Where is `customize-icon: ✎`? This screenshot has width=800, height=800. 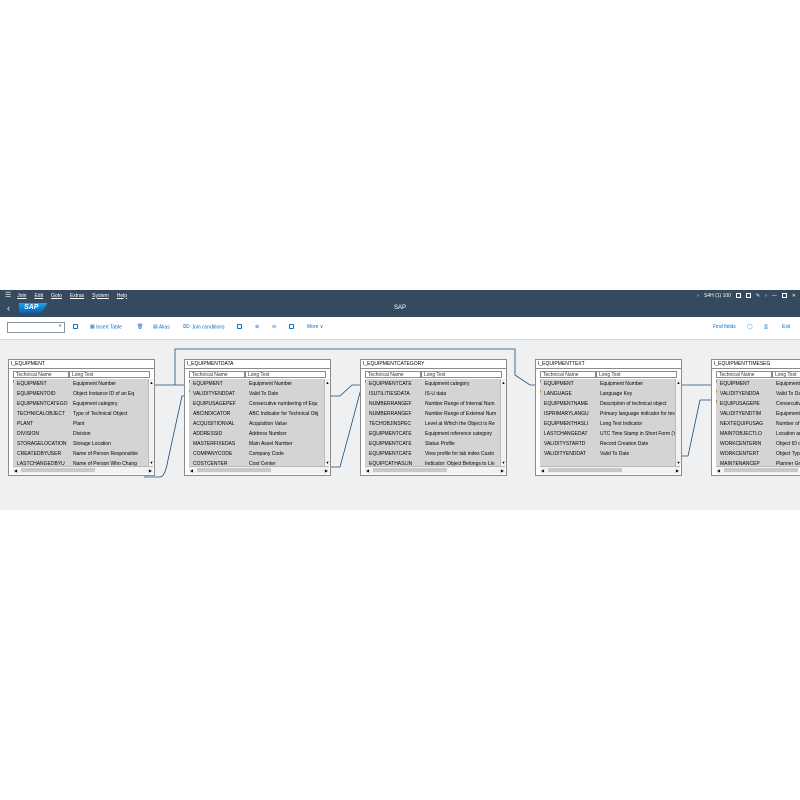 customize-icon: ✎ is located at coordinates (758, 296).